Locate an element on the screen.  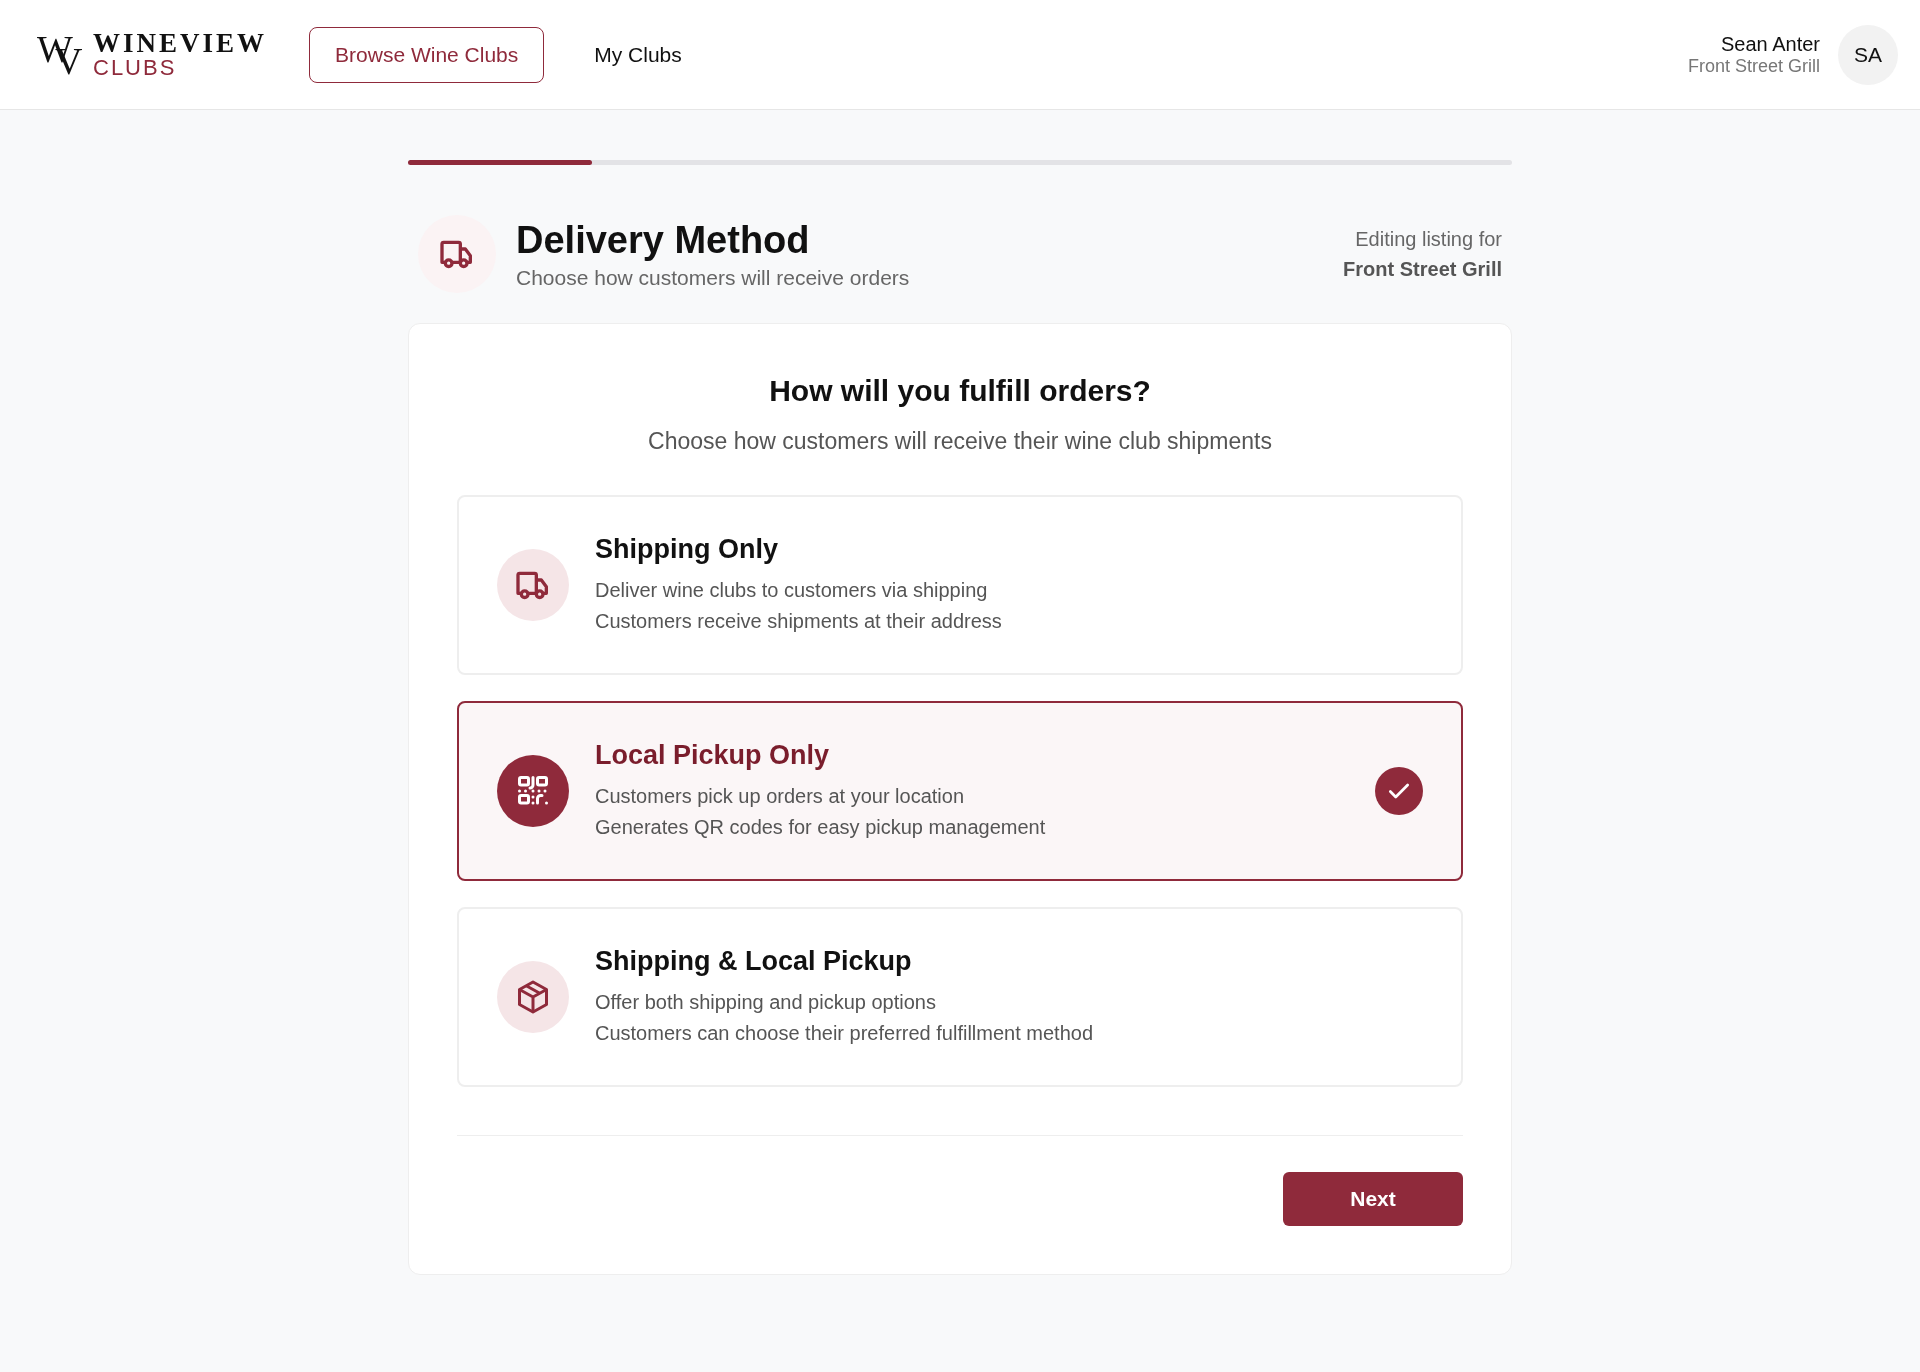
option-description: Customers receive shipments at their address is located at coordinates (799, 621).